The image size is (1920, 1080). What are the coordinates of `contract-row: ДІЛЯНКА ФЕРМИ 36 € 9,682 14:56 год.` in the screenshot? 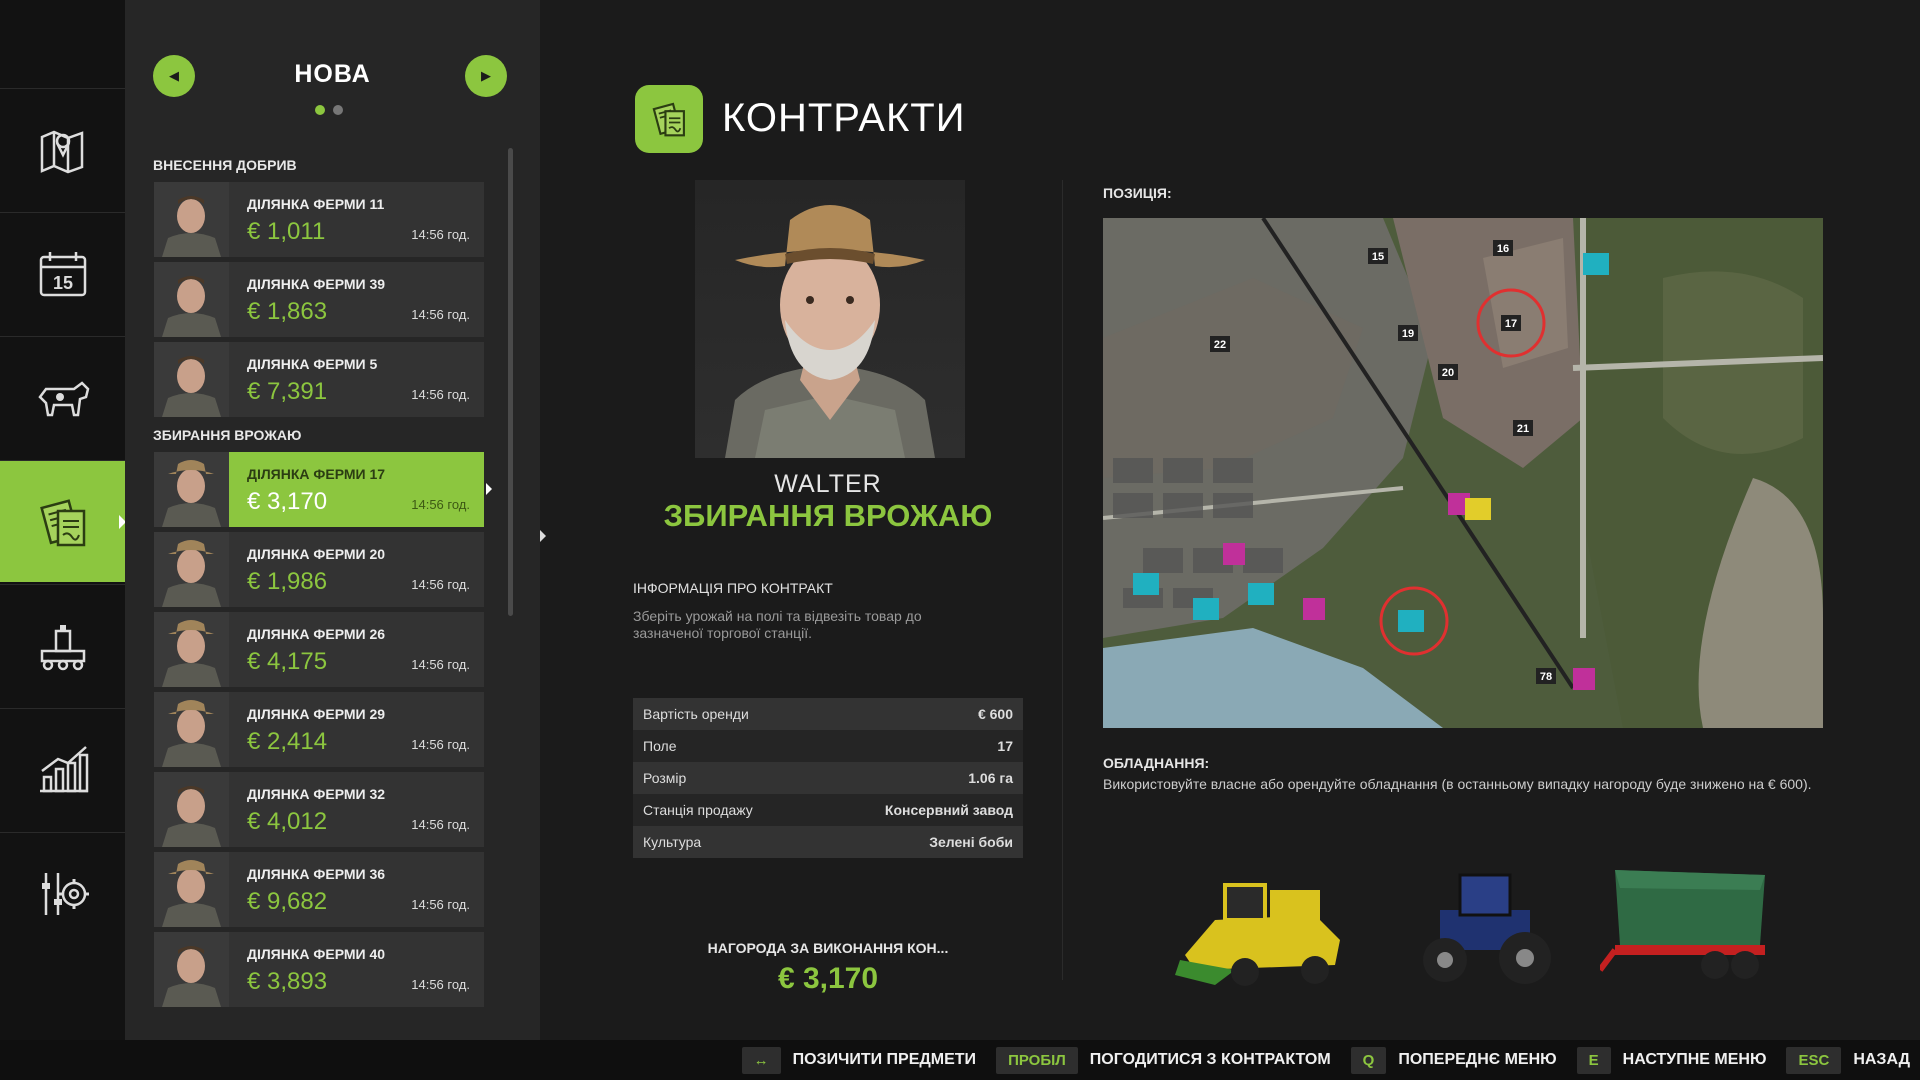 It's located at (319, 889).